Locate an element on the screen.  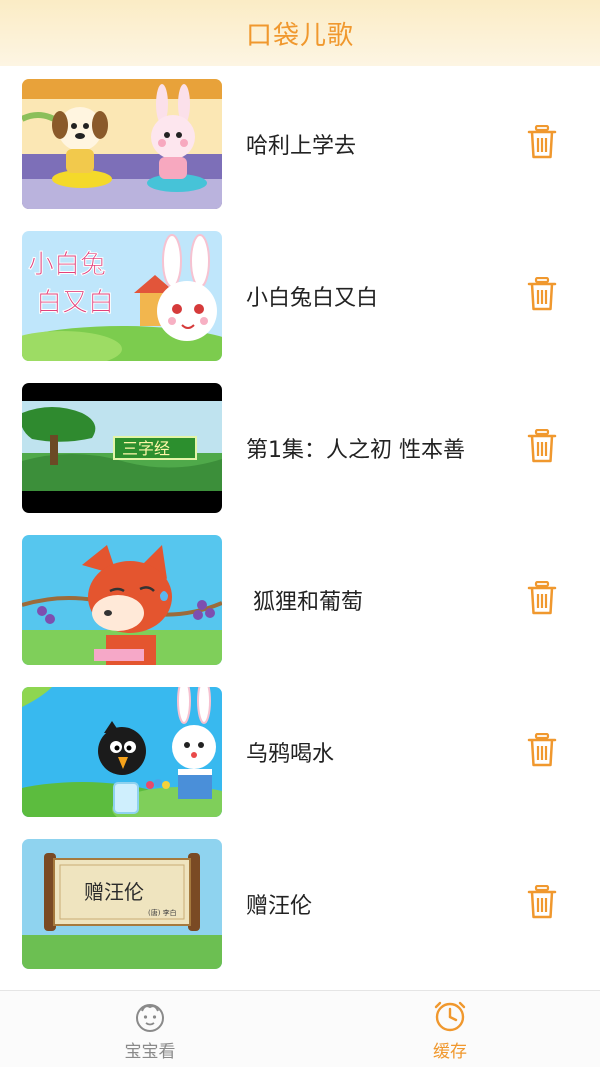
bottom-tab-bar: 宝宝看 缓存 is located at coordinates (300, 1028).